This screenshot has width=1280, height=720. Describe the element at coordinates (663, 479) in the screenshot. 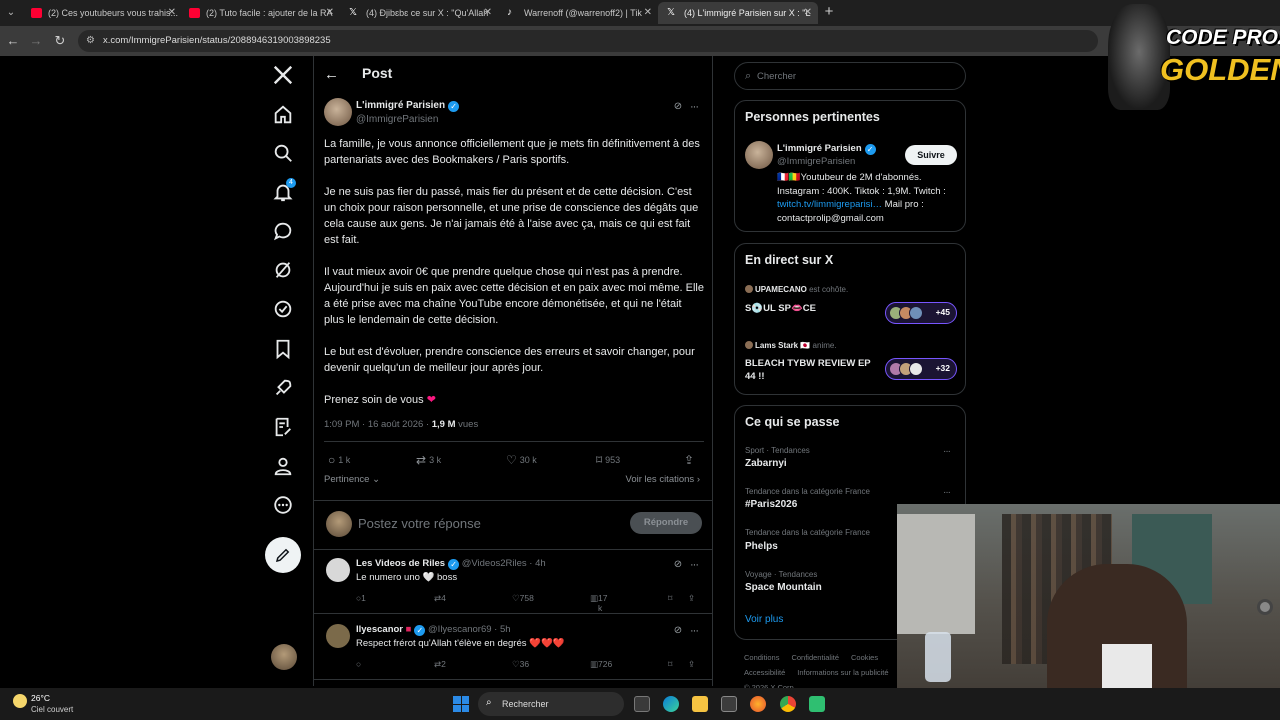

I see `view-quotes-link: Voir les citations ›` at that location.